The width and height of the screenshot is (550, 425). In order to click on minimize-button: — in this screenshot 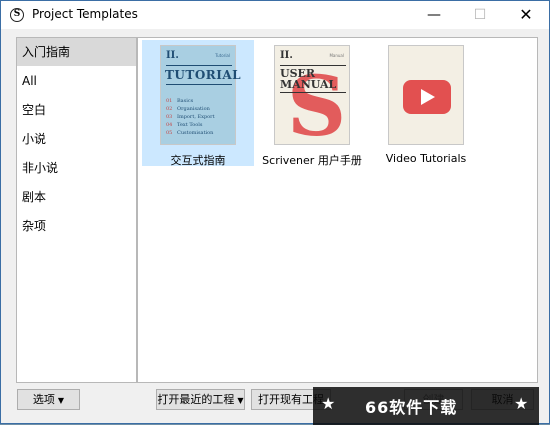, I will do `click(434, 15)`.